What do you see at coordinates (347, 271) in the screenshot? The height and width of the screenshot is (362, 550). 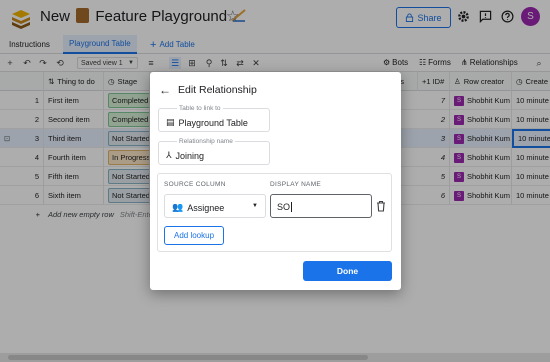 I see `done-button: Done` at bounding box center [347, 271].